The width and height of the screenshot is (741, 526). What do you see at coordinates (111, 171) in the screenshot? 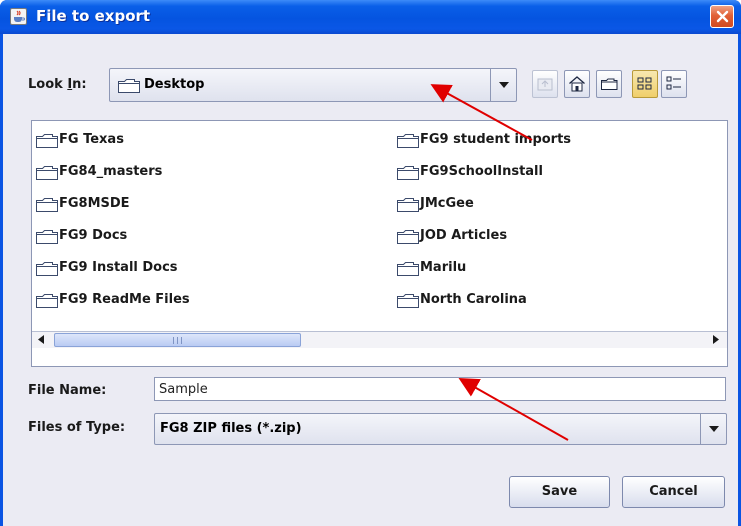
I see `file-list-item-label: FG84_masters` at bounding box center [111, 171].